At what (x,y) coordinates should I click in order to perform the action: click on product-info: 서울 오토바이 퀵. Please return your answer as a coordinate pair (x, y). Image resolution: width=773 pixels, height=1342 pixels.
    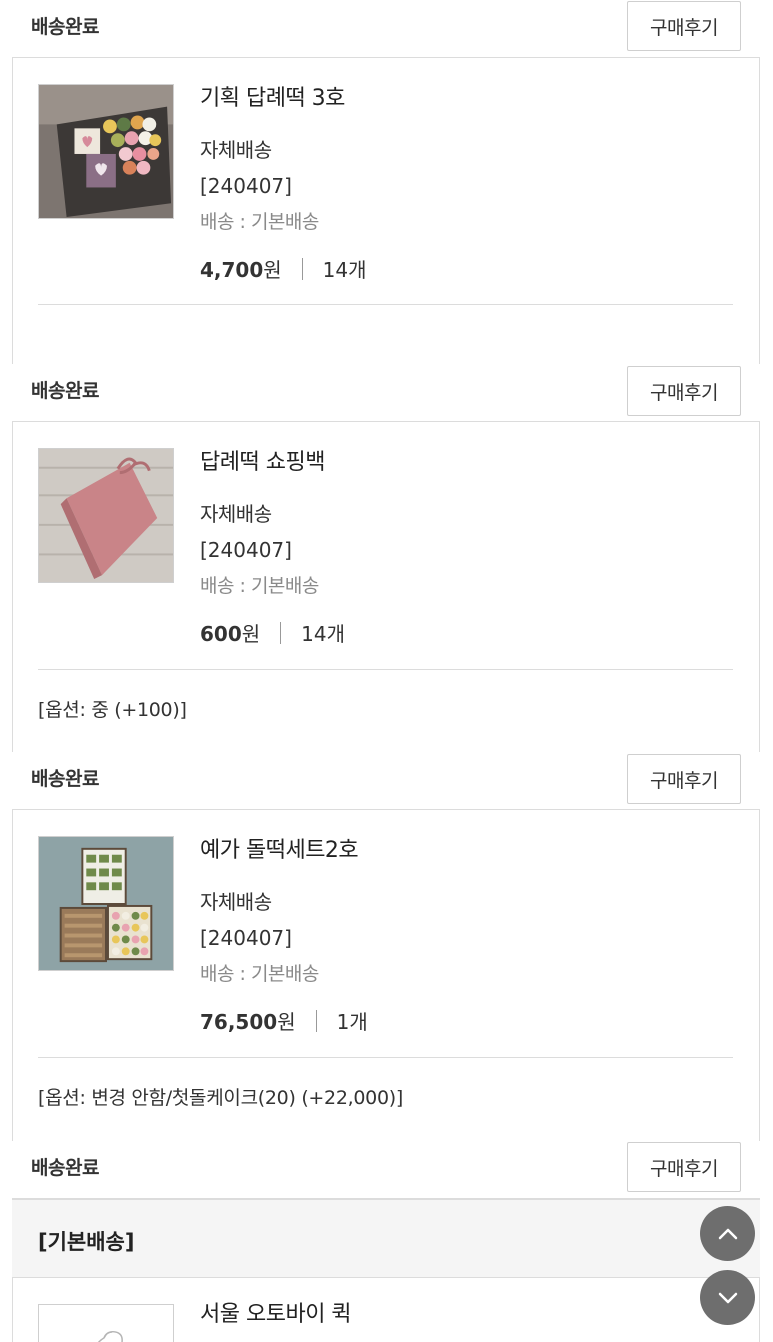
    Looking at the image, I should click on (276, 1319).